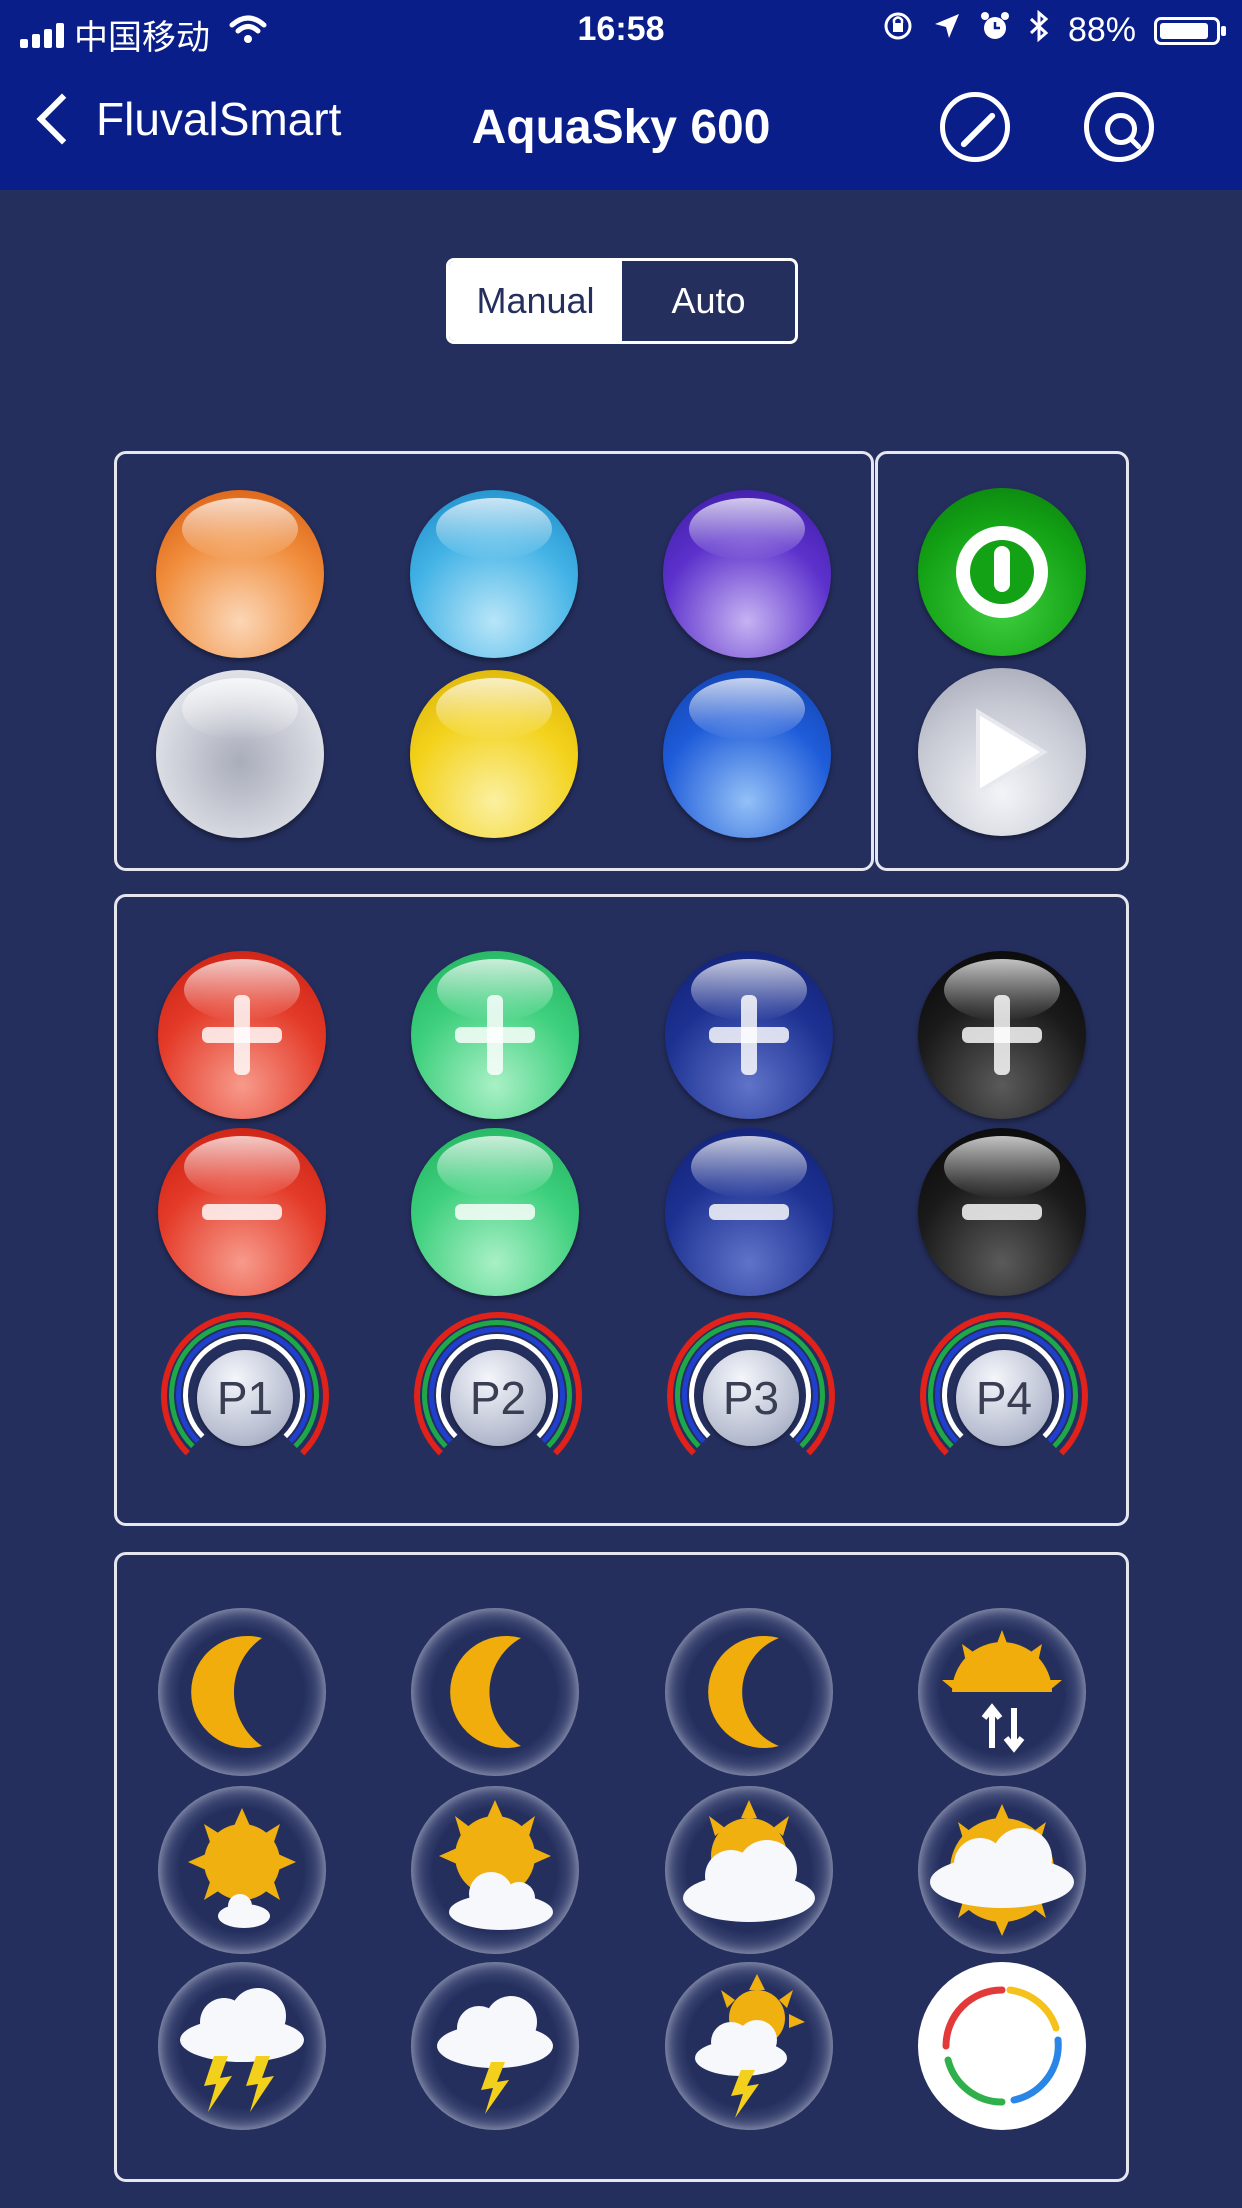 This screenshot has width=1242, height=2208. Describe the element at coordinates (495, 1212) in the screenshot. I see `green-minus-button` at that location.